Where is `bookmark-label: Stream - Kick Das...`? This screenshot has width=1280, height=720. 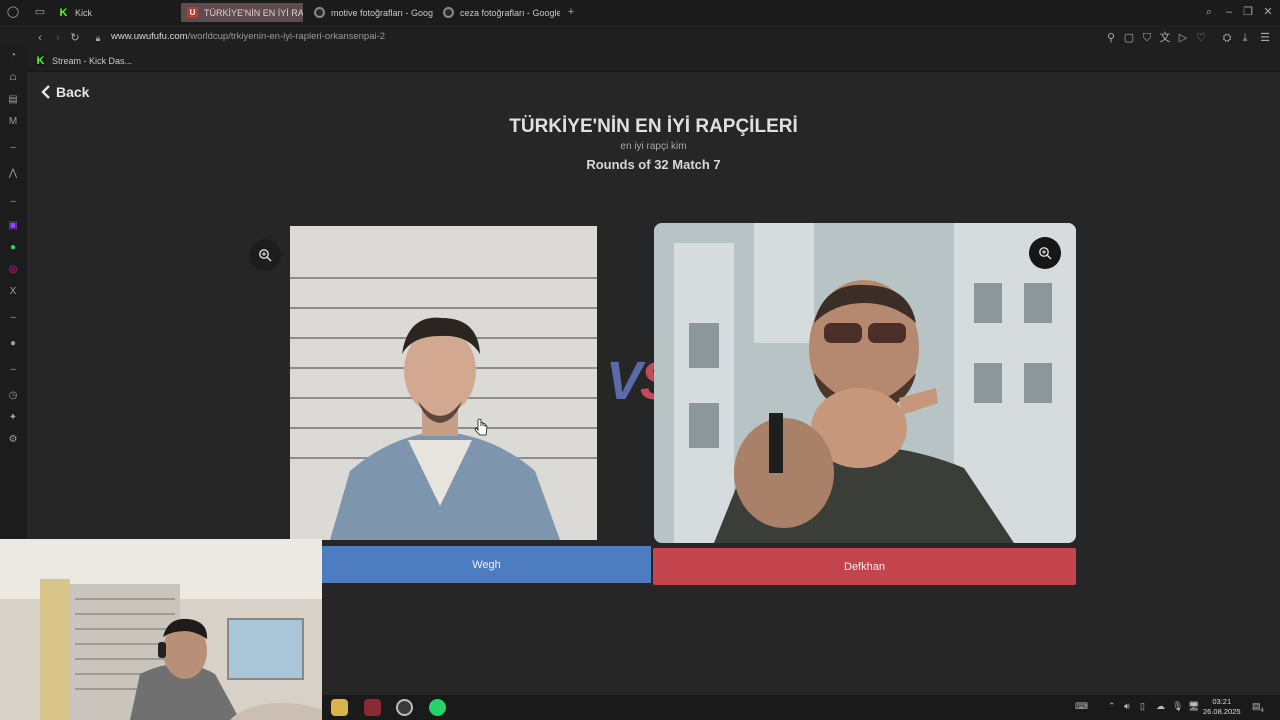
bookmark-label: Stream - Kick Das... is located at coordinates (92, 60).